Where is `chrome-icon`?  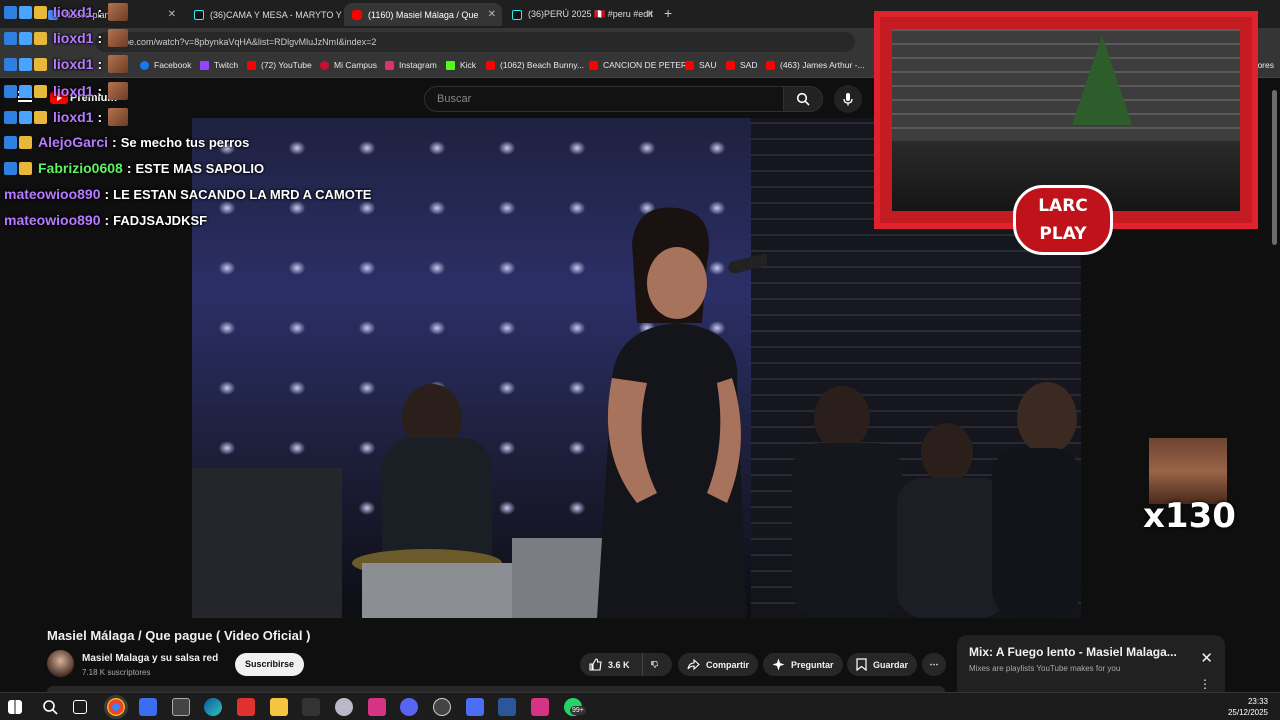
chrome-icon is located at coordinates (116, 707).